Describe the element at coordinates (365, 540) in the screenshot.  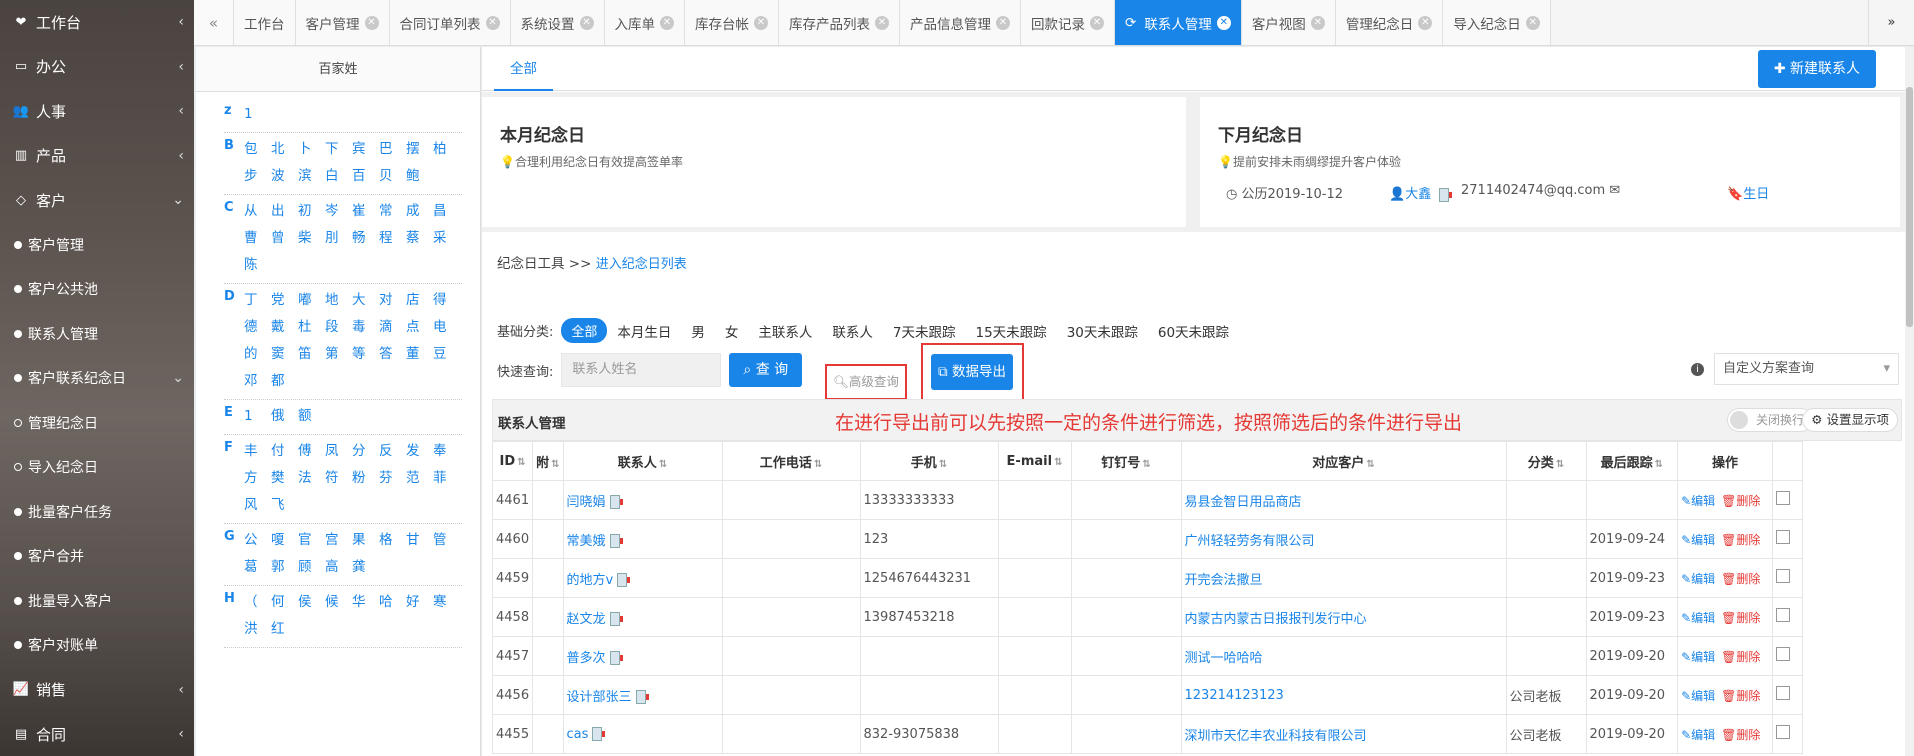
I see `surname-link: 果` at that location.